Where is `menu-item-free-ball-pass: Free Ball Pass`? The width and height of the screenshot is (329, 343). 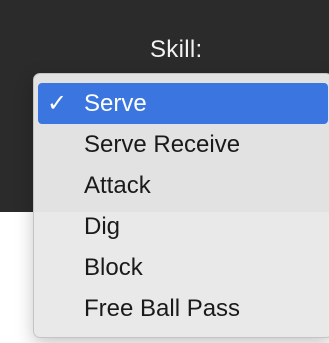
menu-item-free-ball-pass: Free Ball Pass is located at coordinates (183, 308).